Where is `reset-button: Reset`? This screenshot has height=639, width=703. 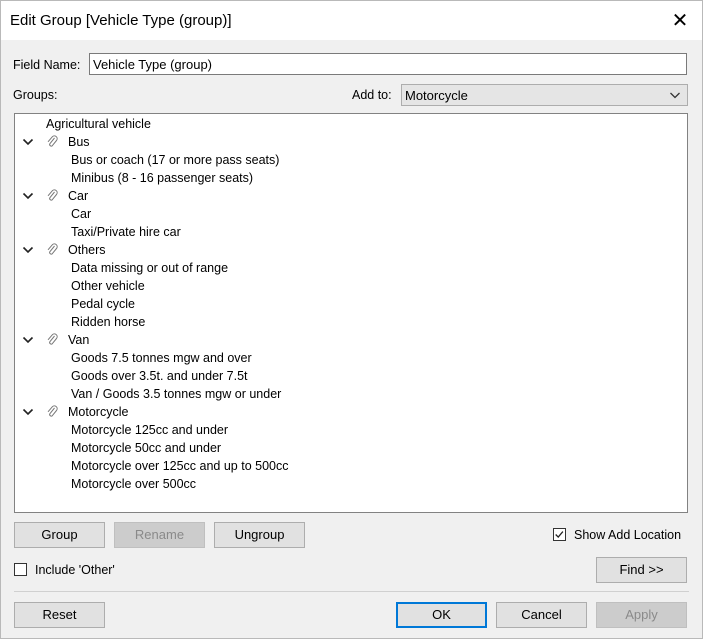
reset-button: Reset is located at coordinates (59, 615).